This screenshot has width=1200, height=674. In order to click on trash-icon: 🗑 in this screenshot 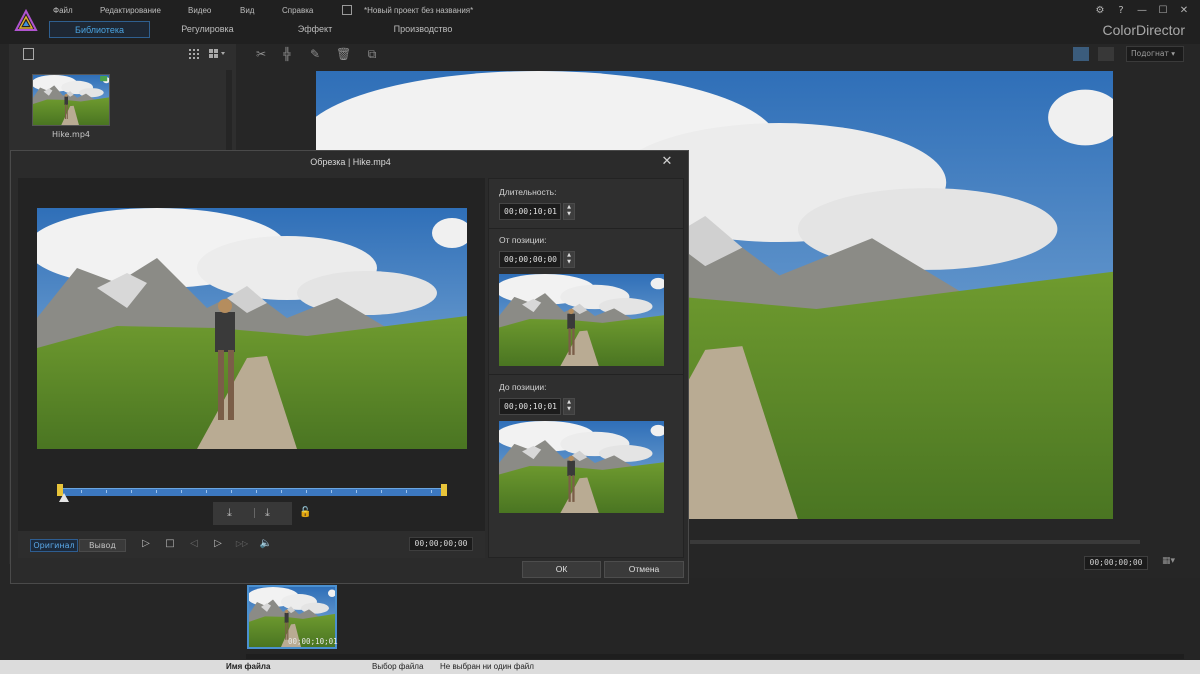, I will do `click(343, 54)`.